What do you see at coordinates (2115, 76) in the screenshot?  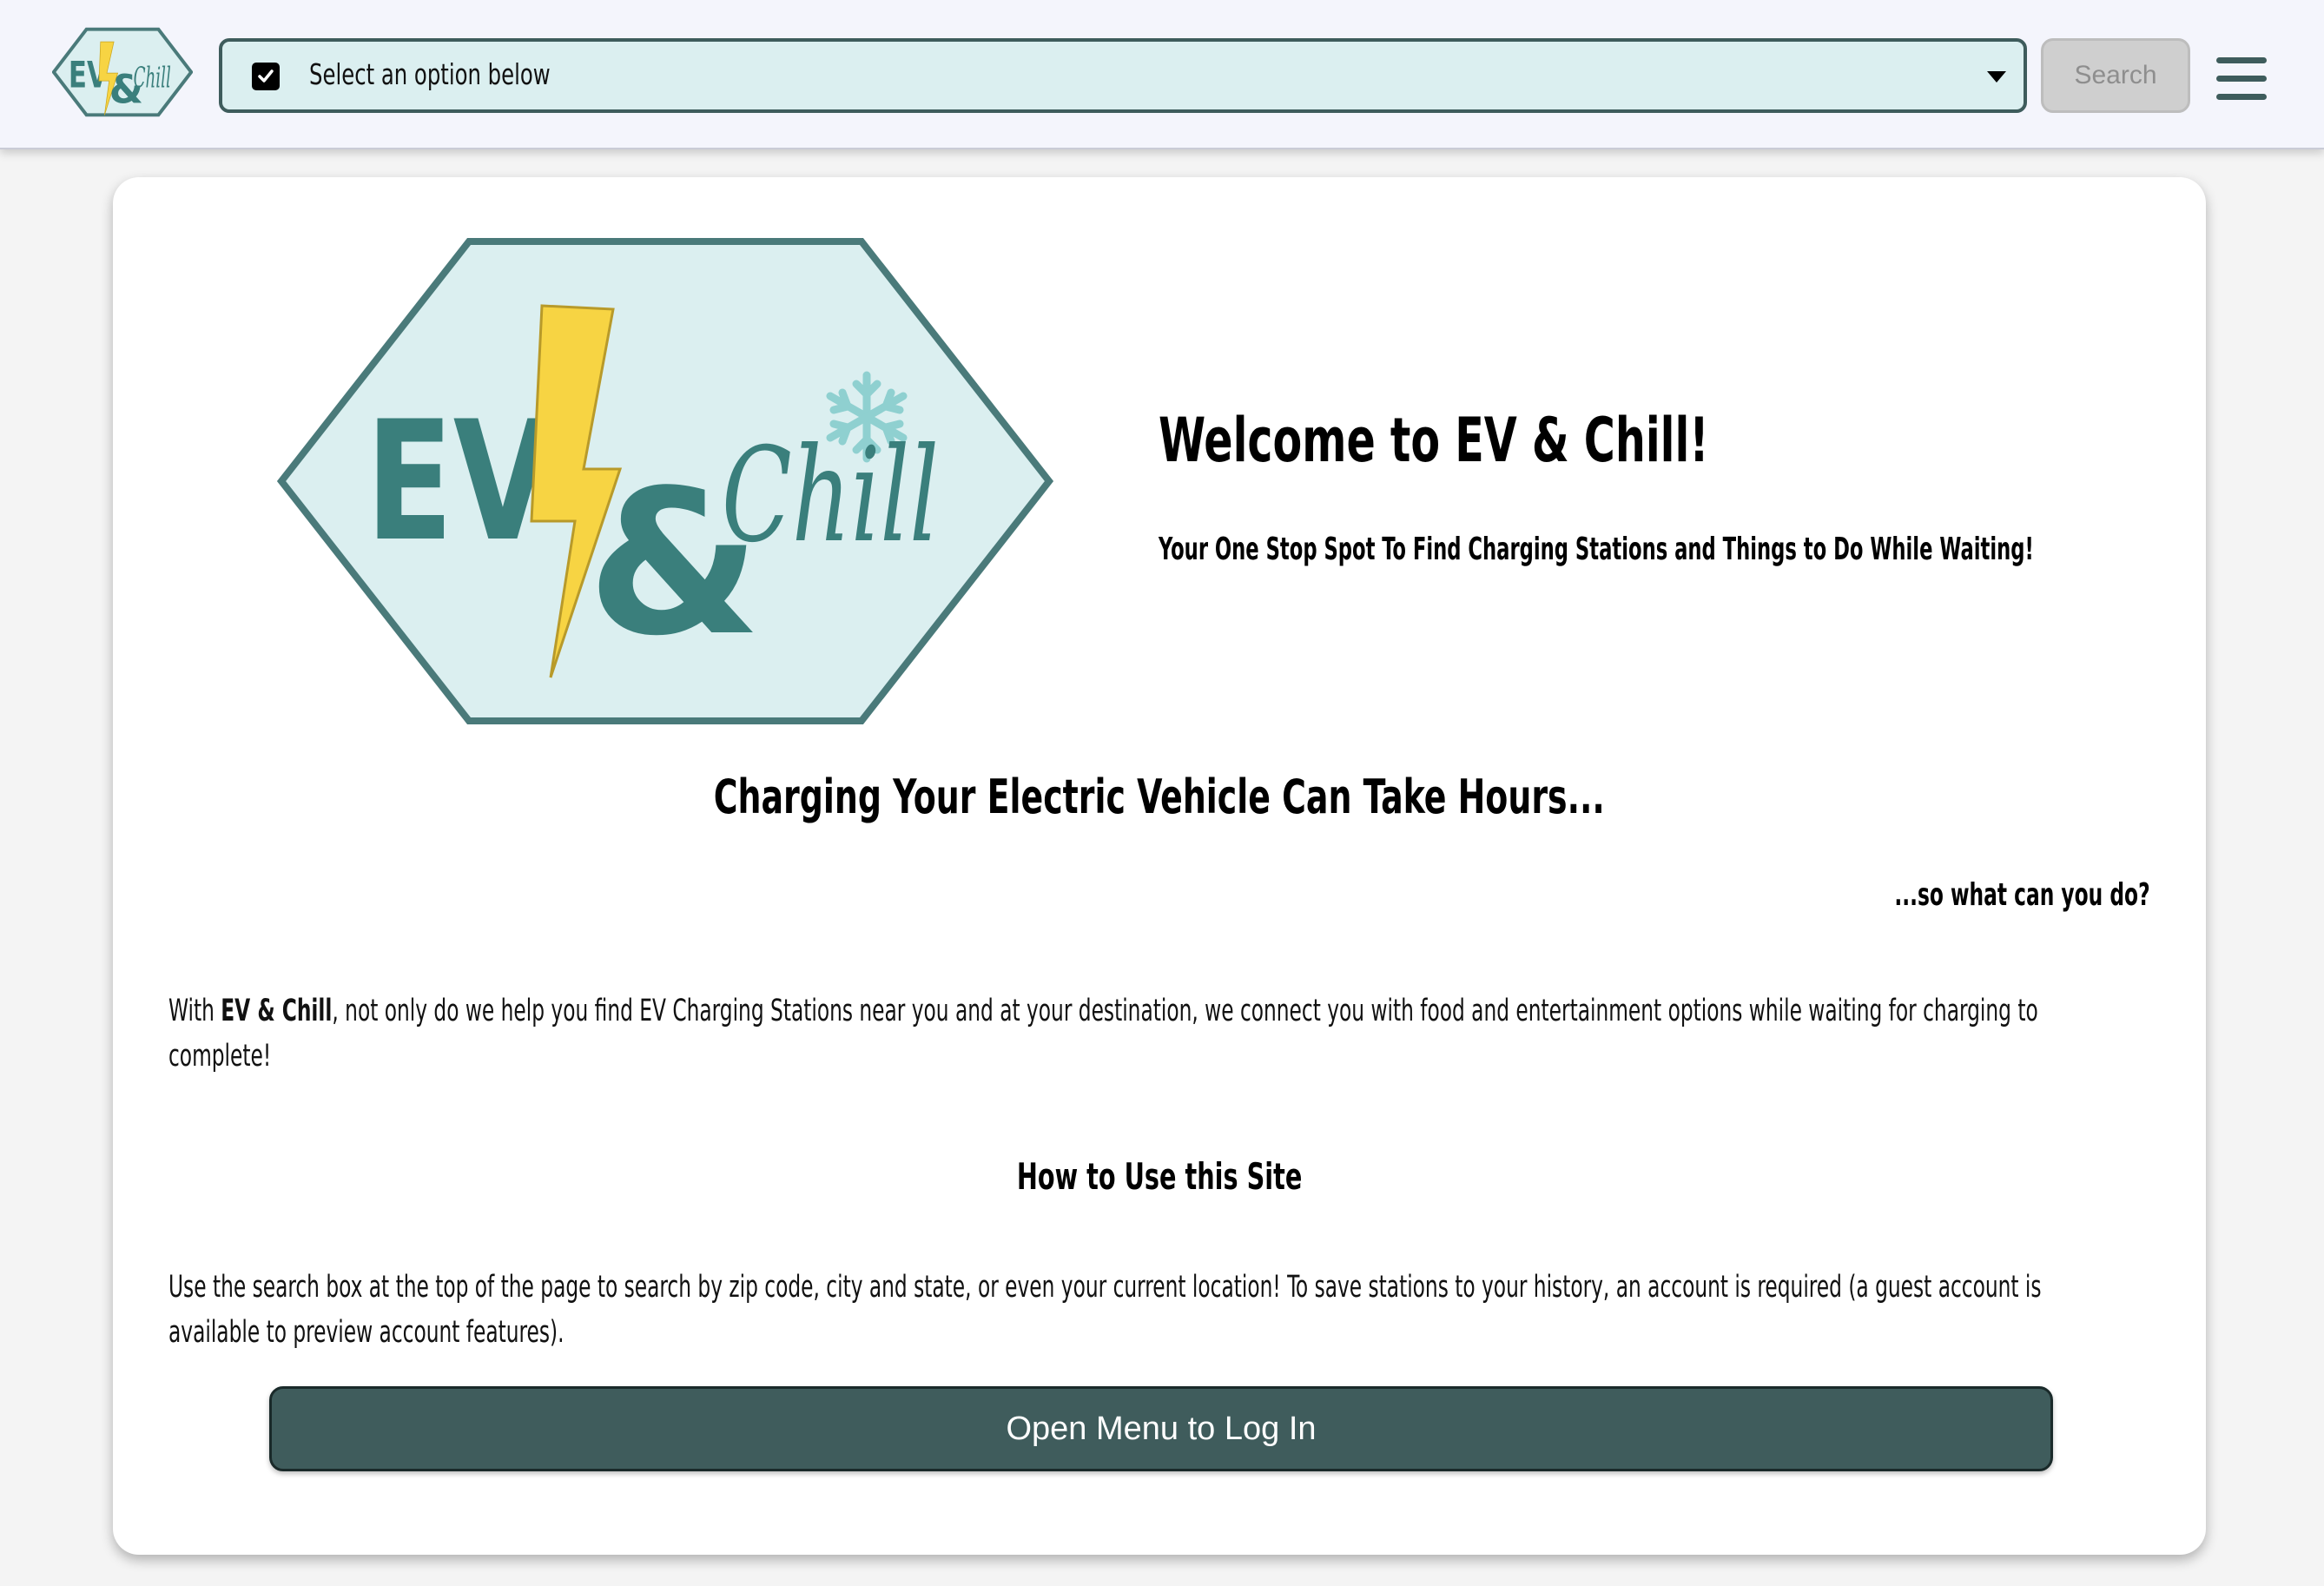 I see `search-button: Search` at bounding box center [2115, 76].